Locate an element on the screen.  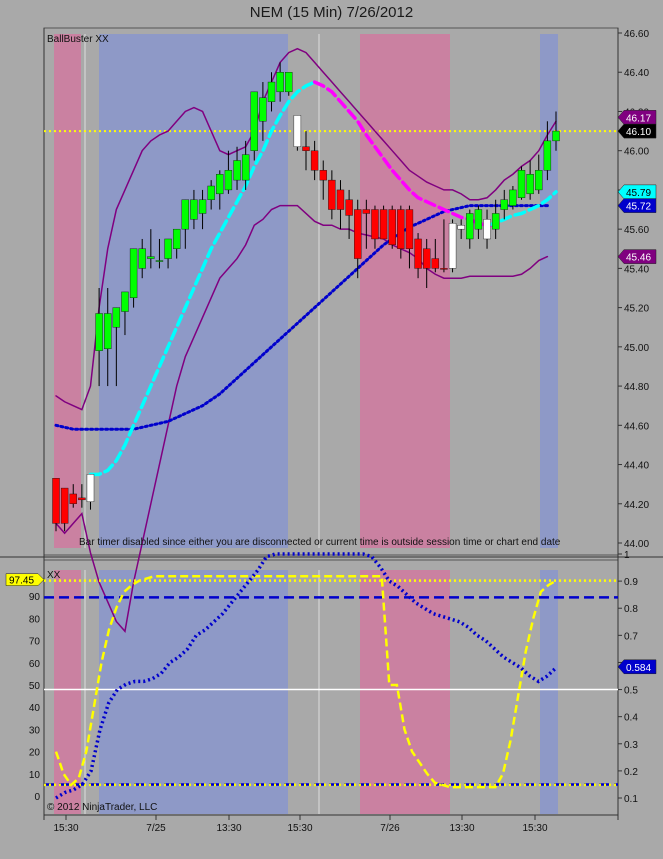
price-tick-label: 46.40 is located at coordinates (636, 73).